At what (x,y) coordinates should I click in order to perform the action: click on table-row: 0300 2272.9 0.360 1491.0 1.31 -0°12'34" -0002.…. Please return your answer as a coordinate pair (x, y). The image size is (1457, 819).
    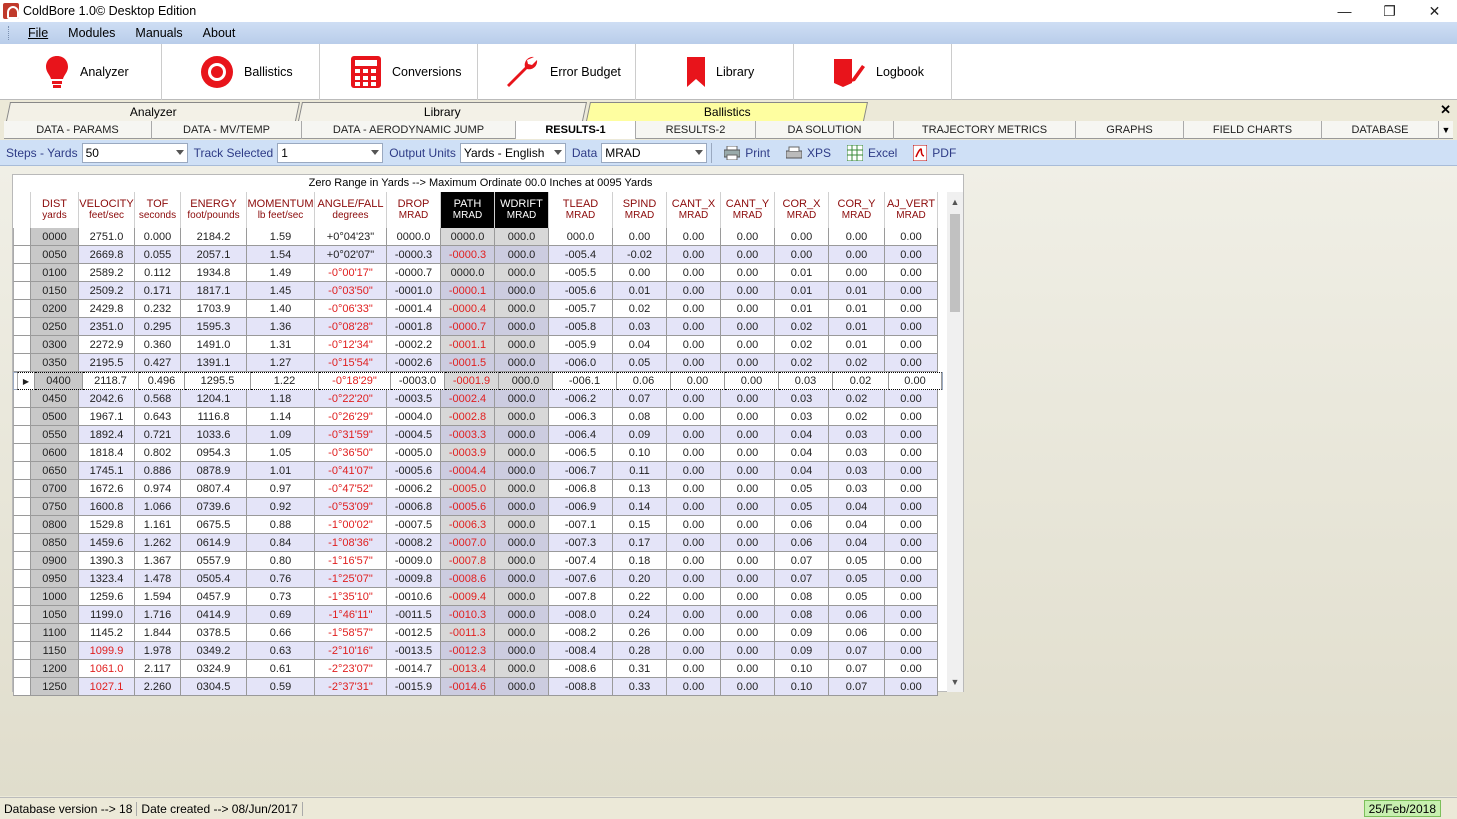
    Looking at the image, I should click on (478, 345).